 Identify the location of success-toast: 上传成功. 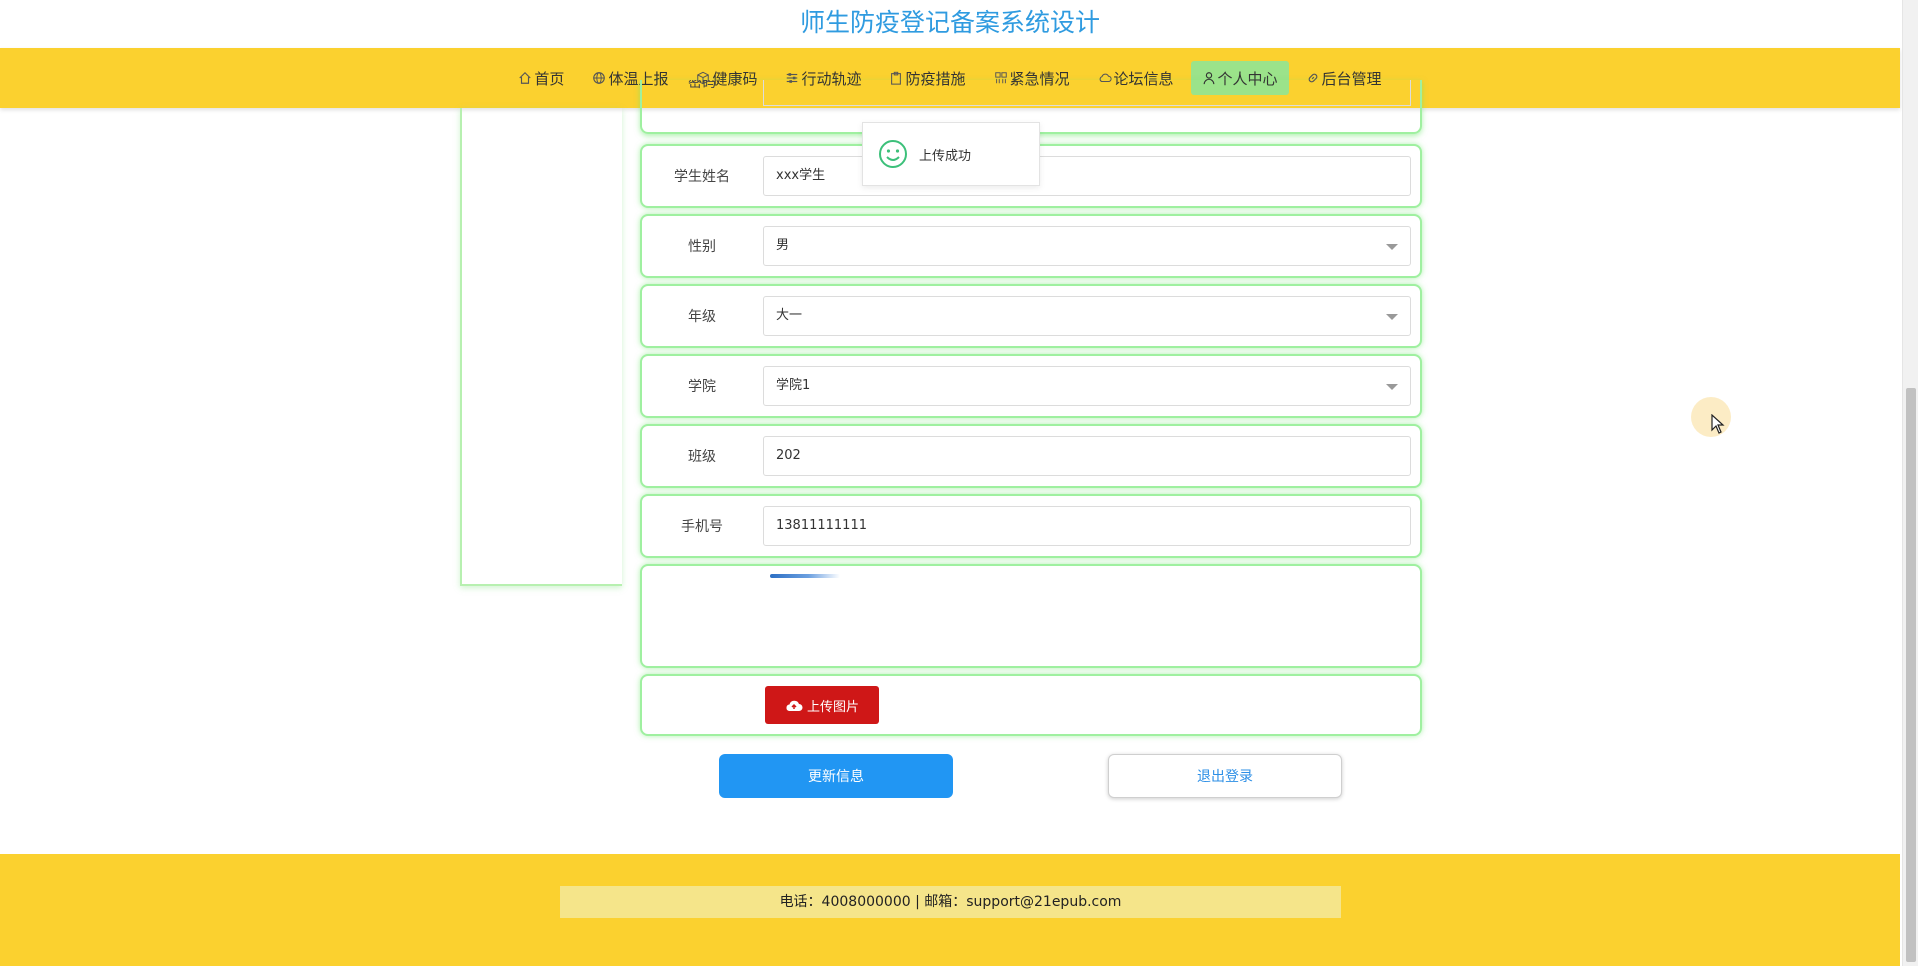
(951, 154).